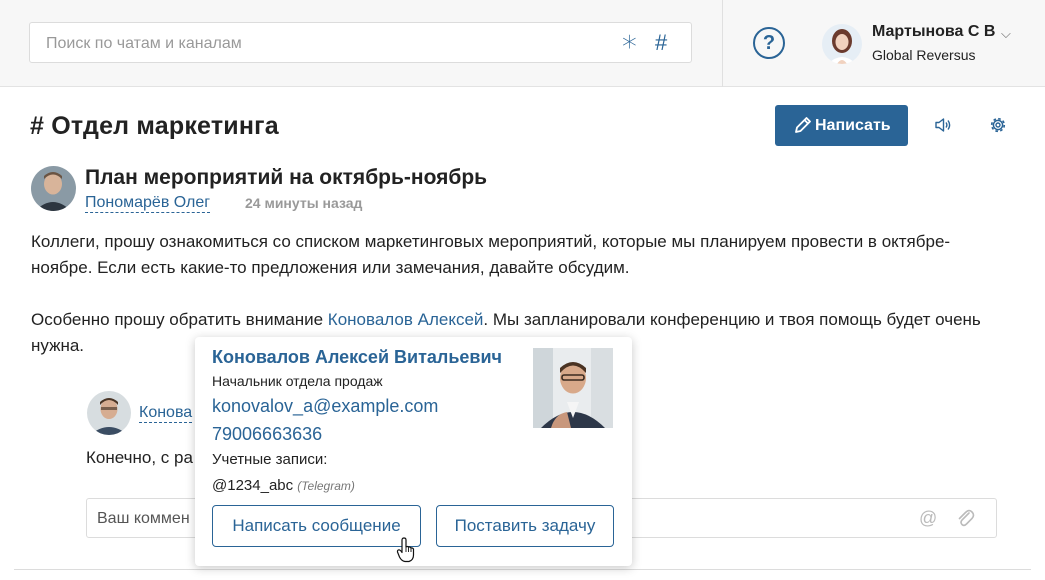 This screenshot has height=580, width=1045. I want to click on page-title: # Отдел маркетинга, so click(154, 126).